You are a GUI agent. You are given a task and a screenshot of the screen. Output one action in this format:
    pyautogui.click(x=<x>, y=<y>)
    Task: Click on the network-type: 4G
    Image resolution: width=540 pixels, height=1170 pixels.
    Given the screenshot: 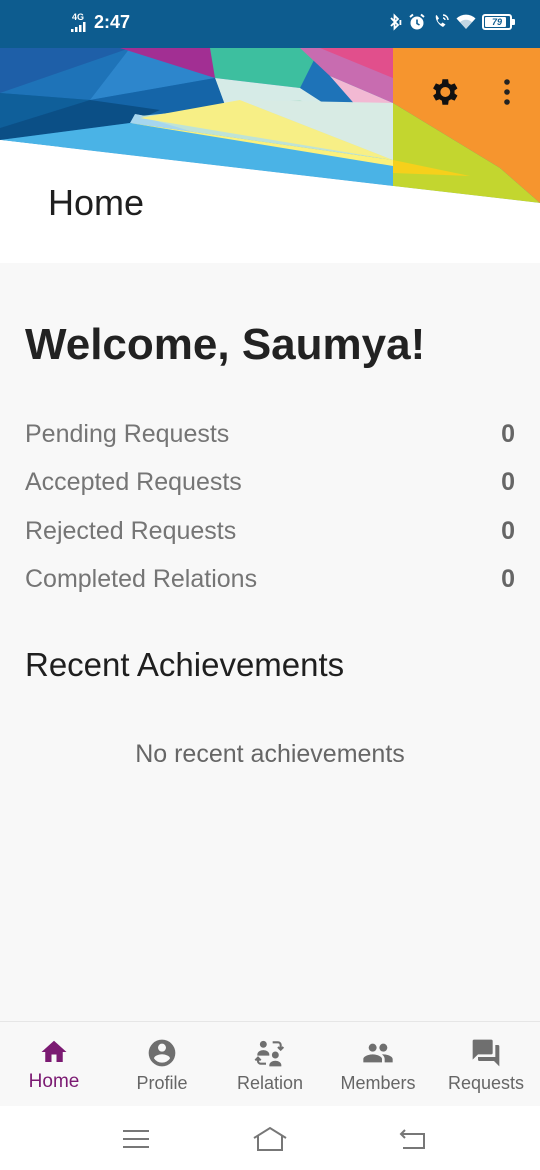 What is the action you would take?
    pyautogui.click(x=78, y=17)
    